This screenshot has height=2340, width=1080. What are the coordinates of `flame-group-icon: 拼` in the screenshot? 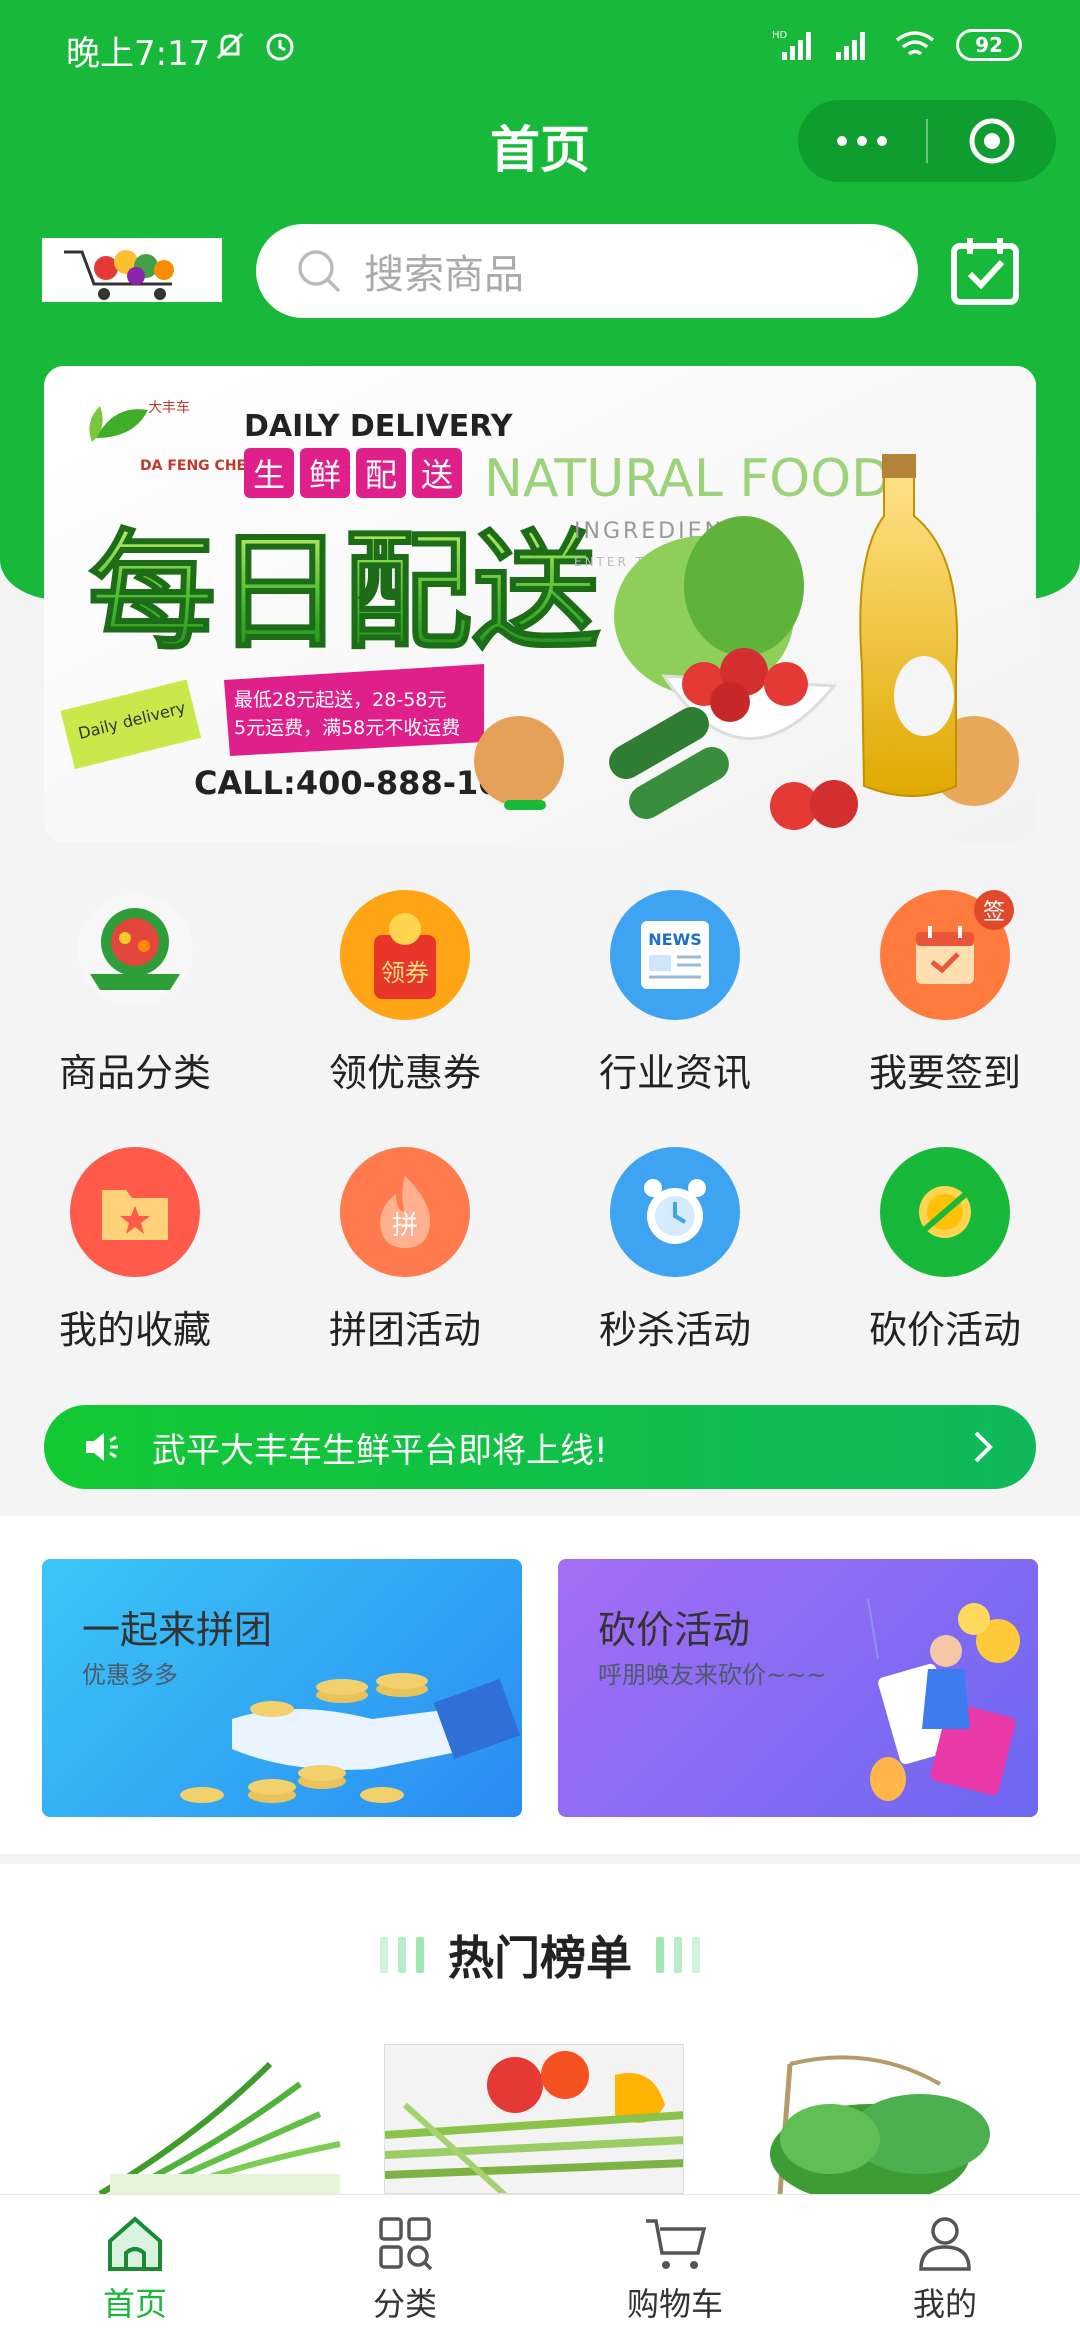 It's located at (405, 1212).